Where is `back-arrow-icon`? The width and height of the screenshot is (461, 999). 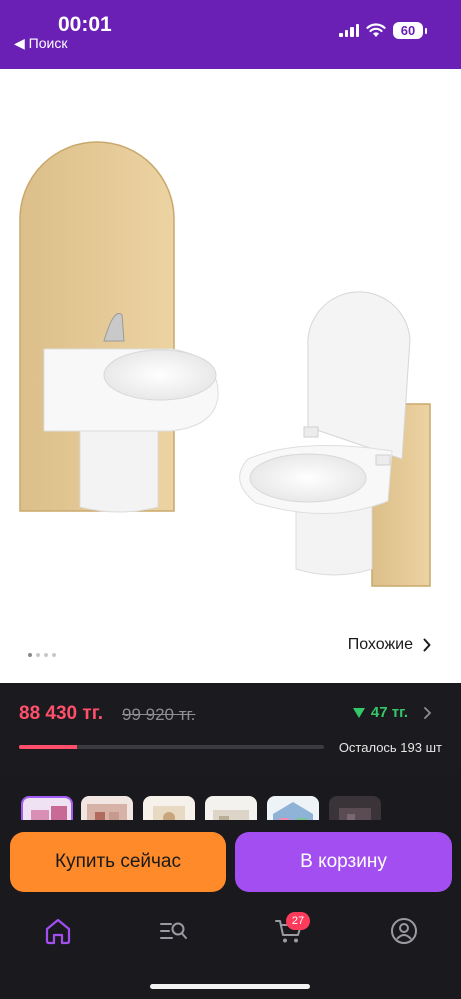 back-arrow-icon is located at coordinates (31, 102).